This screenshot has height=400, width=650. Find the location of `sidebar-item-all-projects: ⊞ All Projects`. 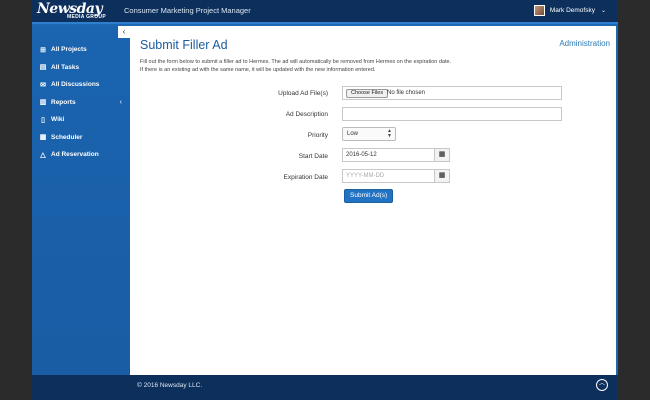

sidebar-item-all-projects: ⊞ All Projects is located at coordinates (81, 50).